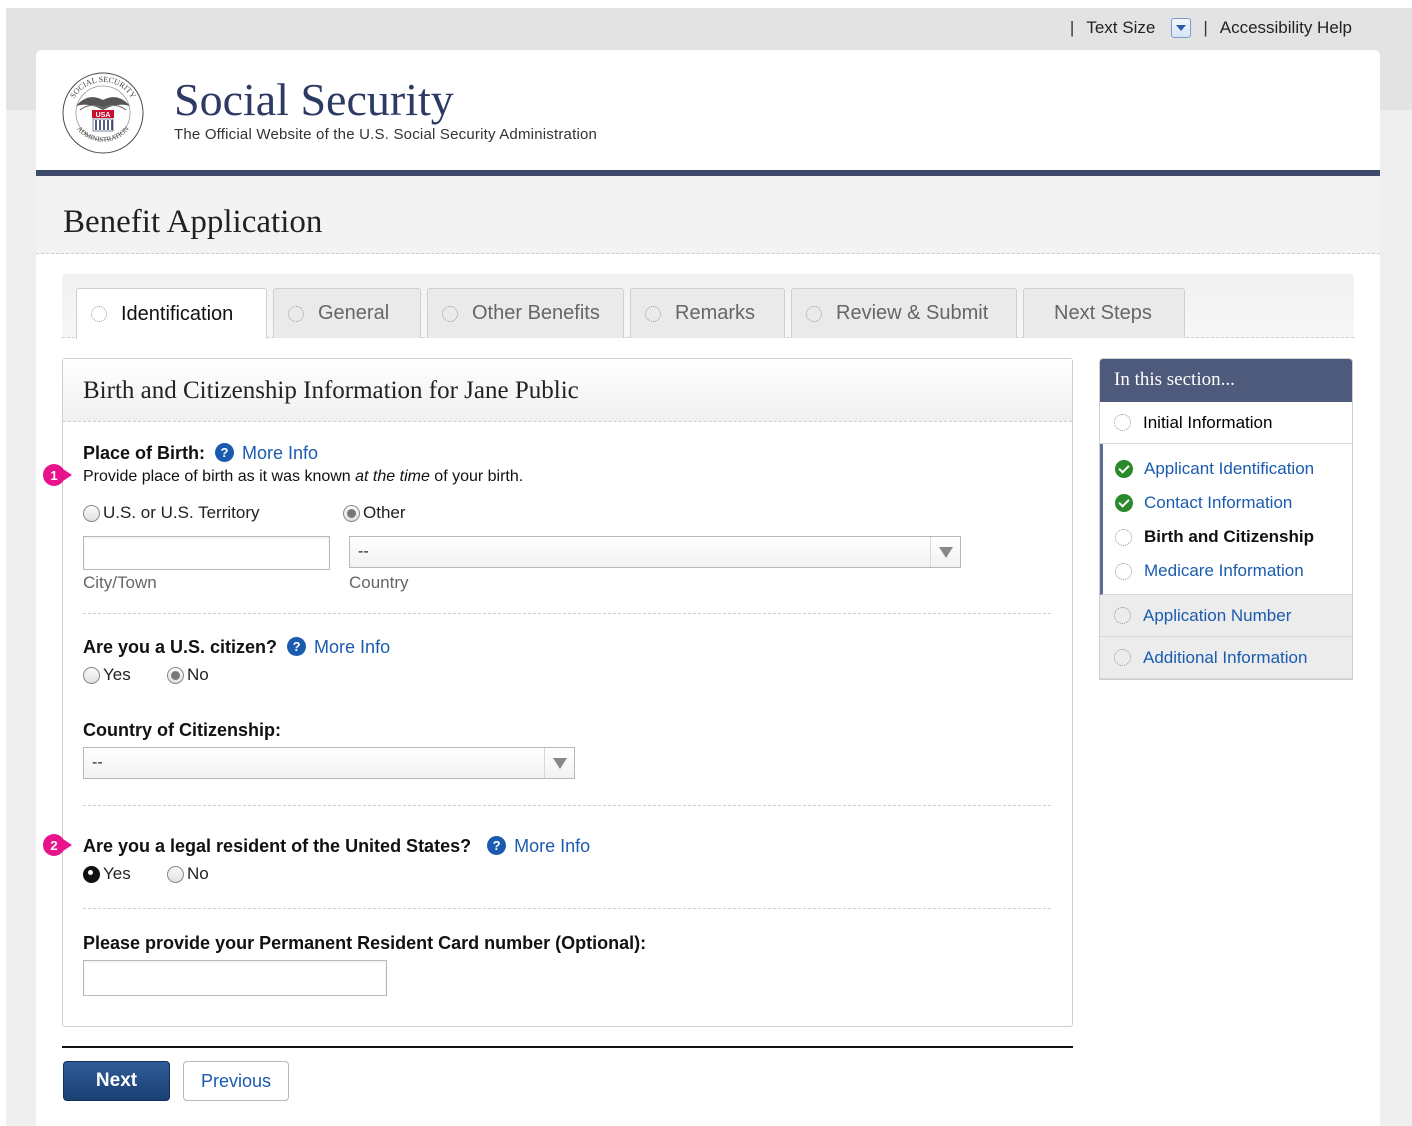 The image size is (1412, 1126). I want to click on tab-label: Identification, so click(177, 313).